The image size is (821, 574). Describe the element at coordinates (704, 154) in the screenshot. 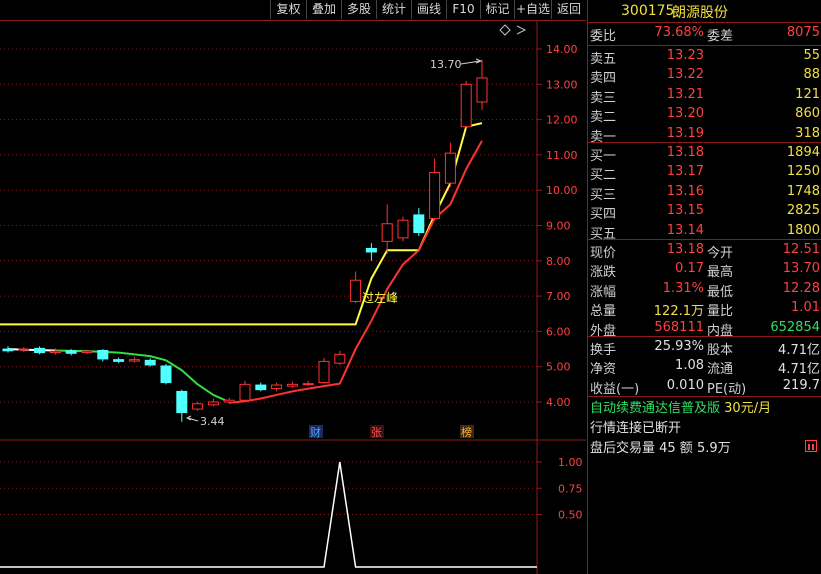

I see `bid-row-1: 买一 13.18 1894` at that location.